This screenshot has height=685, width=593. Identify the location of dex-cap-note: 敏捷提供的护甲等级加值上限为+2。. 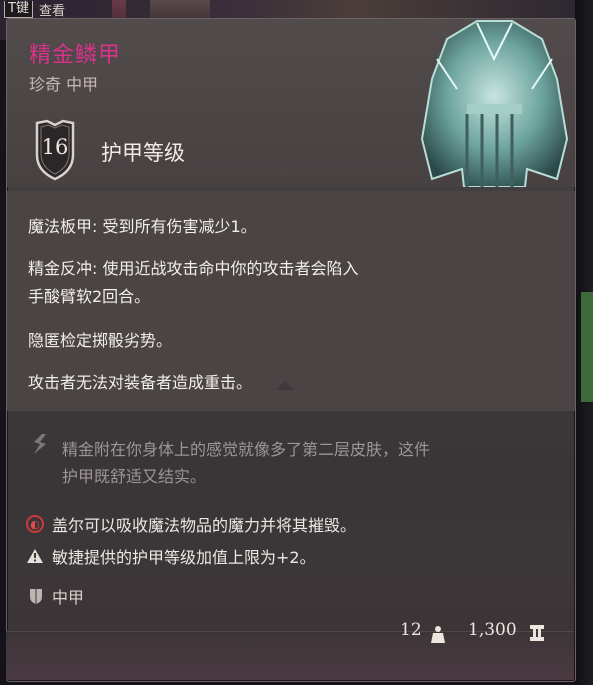
(171, 556).